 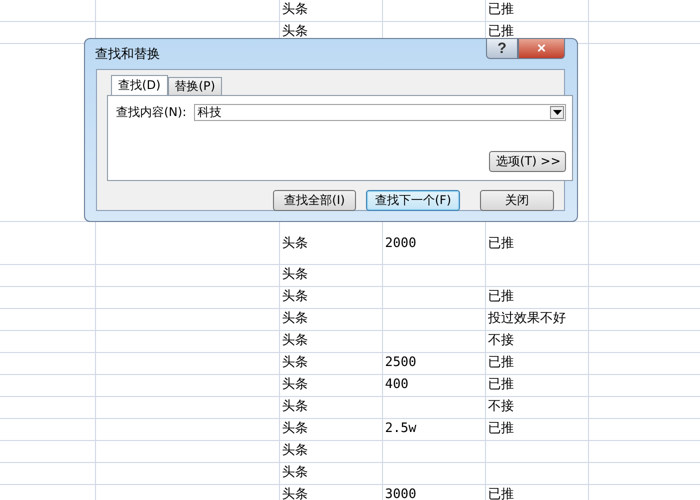 I want to click on dialog-button: 查找全部(I), so click(x=314, y=200).